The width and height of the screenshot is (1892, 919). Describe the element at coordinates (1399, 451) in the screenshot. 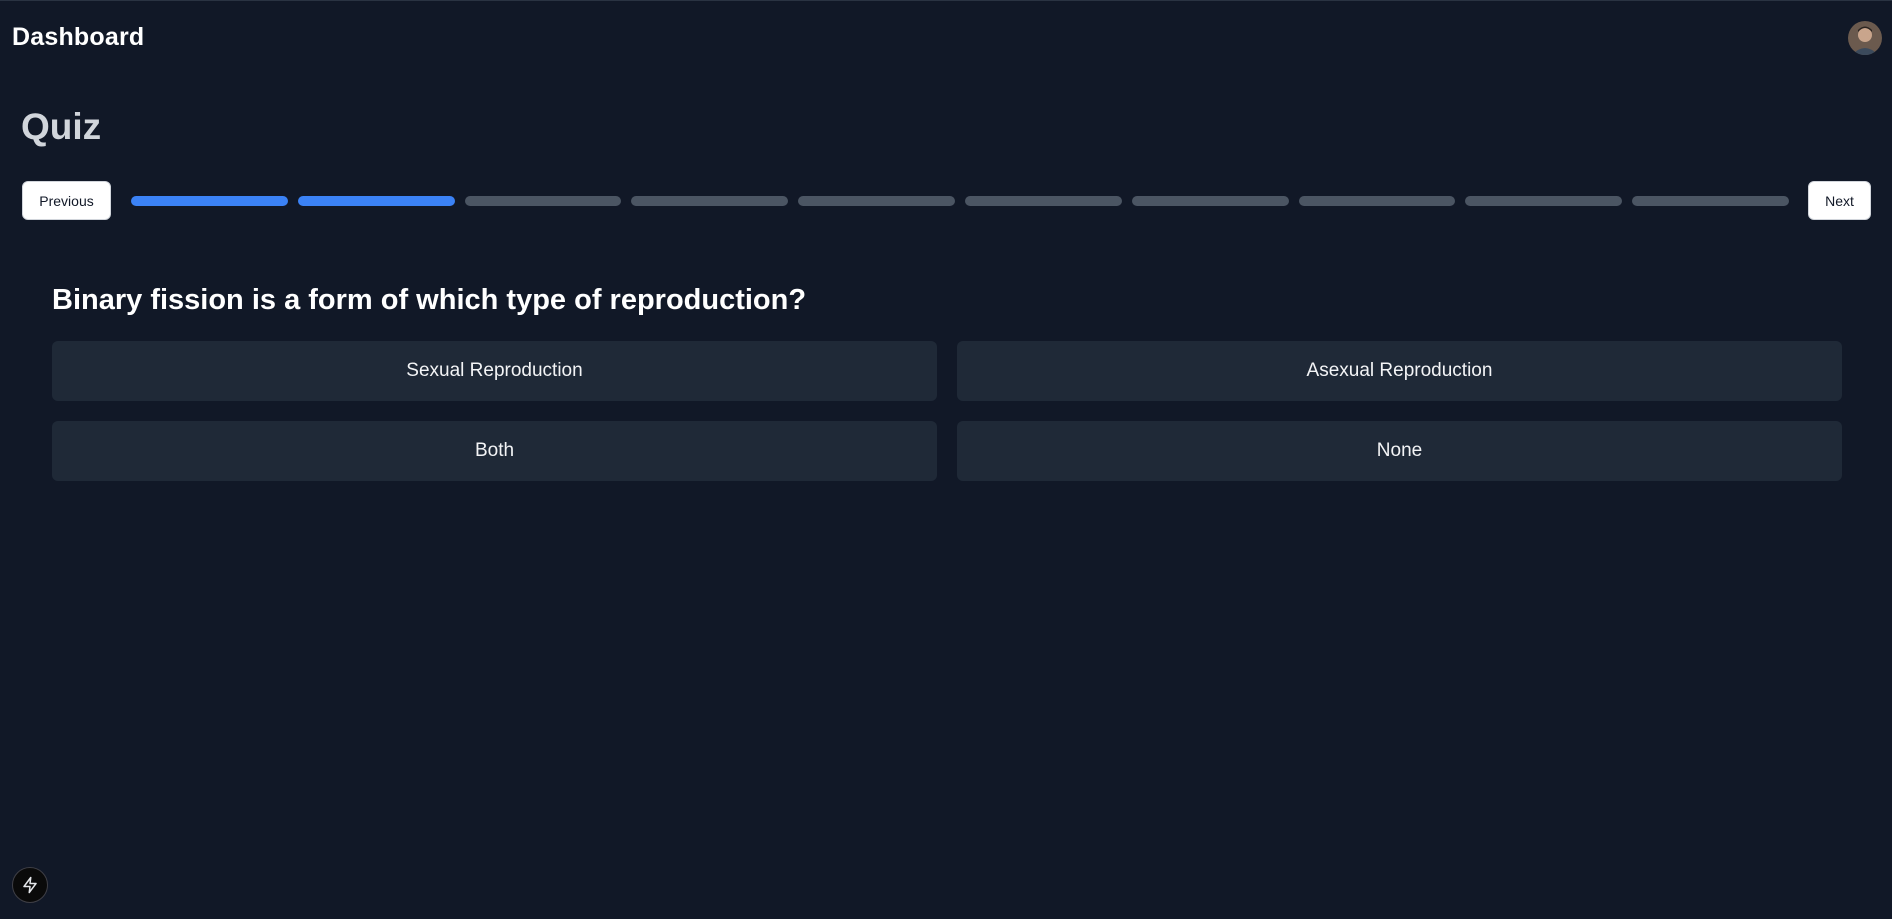

I see `answer-option: None` at that location.